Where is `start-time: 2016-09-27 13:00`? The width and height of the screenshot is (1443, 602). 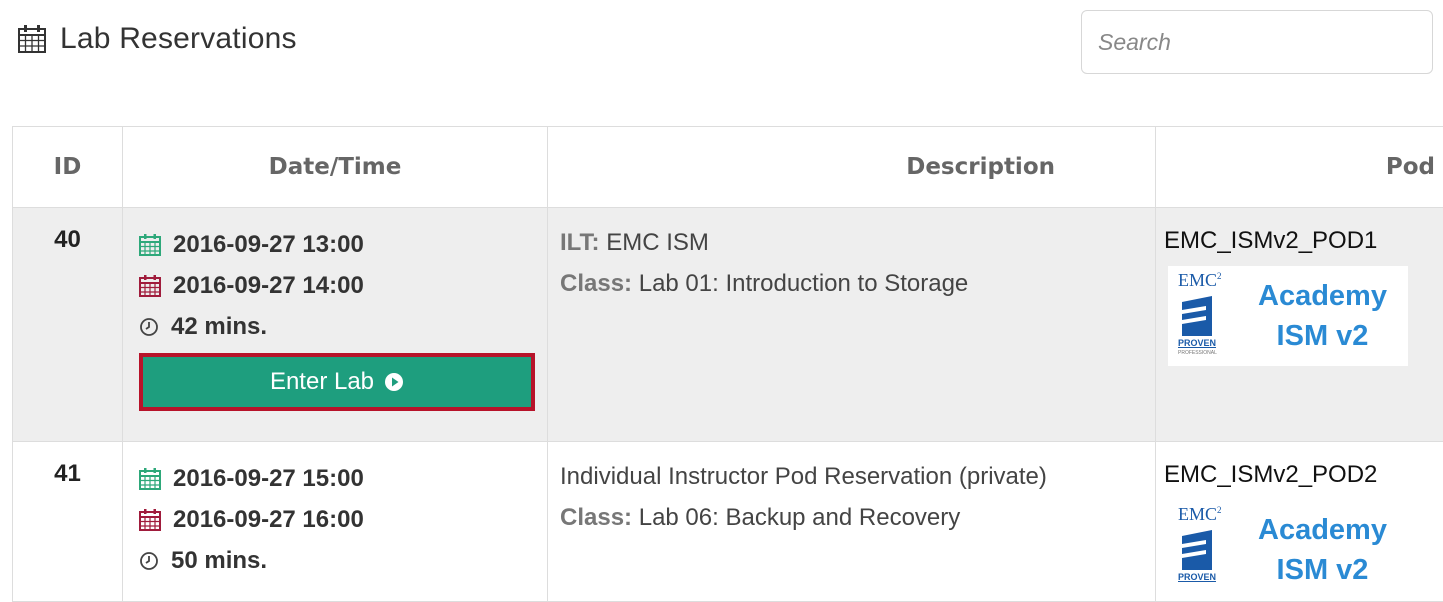 start-time: 2016-09-27 13:00 is located at coordinates (343, 244).